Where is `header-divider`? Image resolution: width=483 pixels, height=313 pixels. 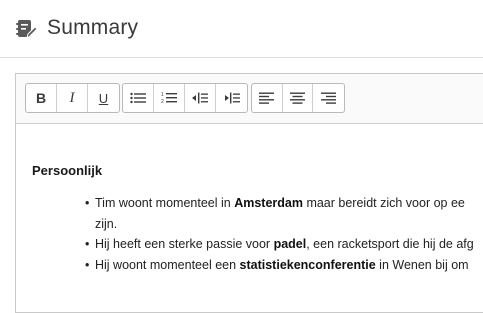
header-divider is located at coordinates (241, 57).